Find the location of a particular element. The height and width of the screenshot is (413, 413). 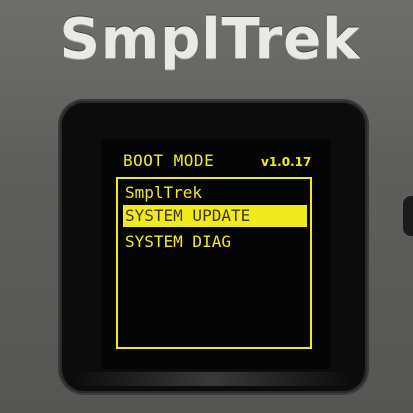

boot-mode-title: BOOT MODE is located at coordinates (169, 160).